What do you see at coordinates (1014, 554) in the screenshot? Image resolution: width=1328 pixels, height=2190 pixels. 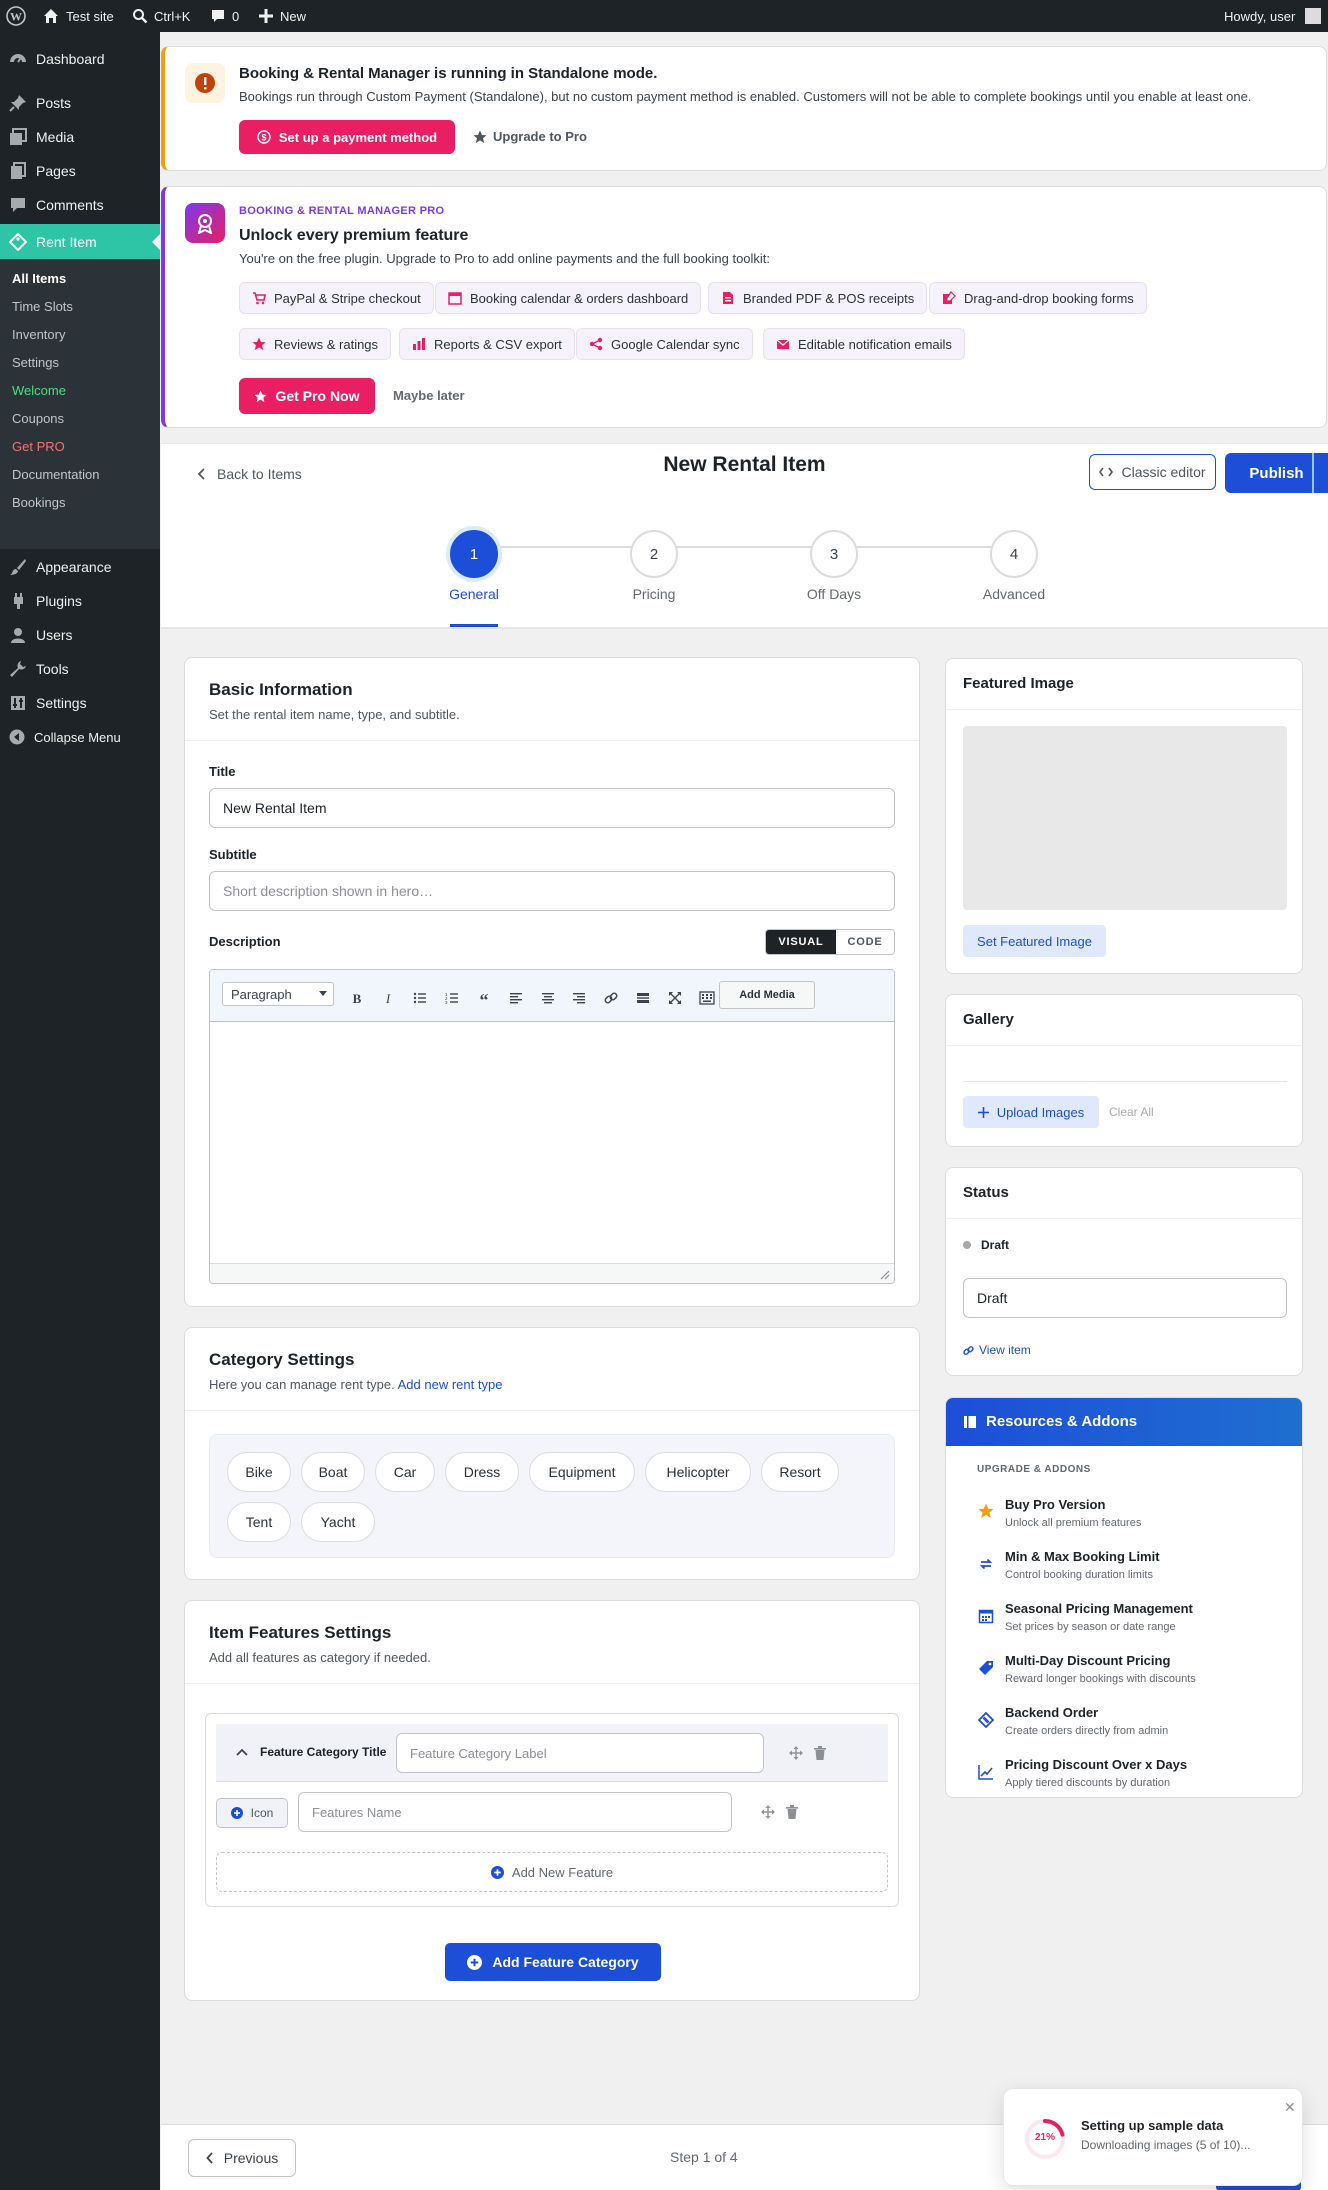 I see `step-4: 4` at bounding box center [1014, 554].